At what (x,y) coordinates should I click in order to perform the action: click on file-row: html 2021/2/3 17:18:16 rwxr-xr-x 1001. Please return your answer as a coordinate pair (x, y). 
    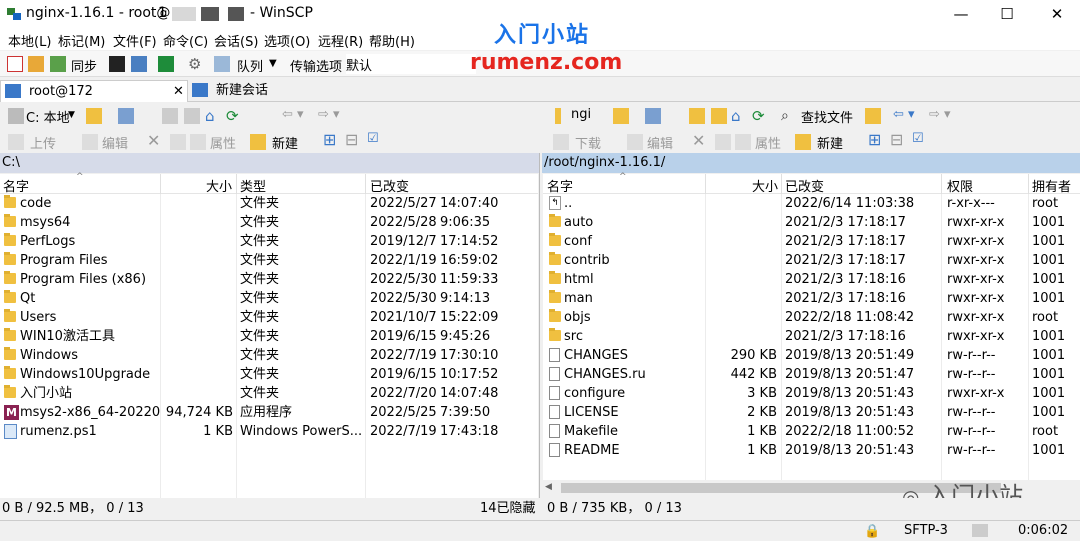
    Looking at the image, I should click on (811, 279).